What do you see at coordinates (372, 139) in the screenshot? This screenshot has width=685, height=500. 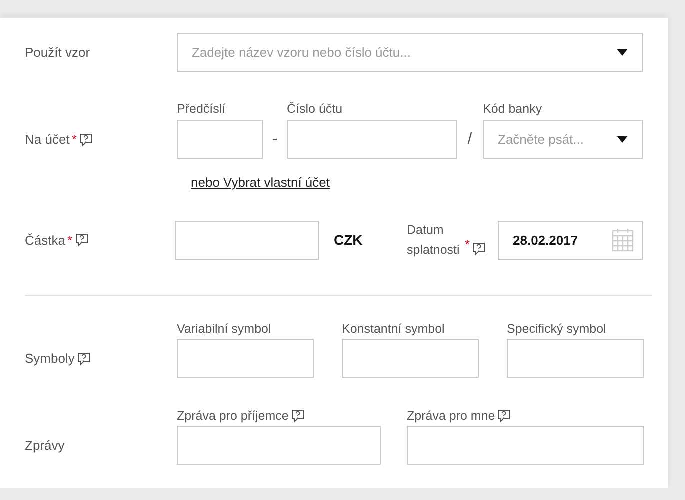 I see `account-number-input` at bounding box center [372, 139].